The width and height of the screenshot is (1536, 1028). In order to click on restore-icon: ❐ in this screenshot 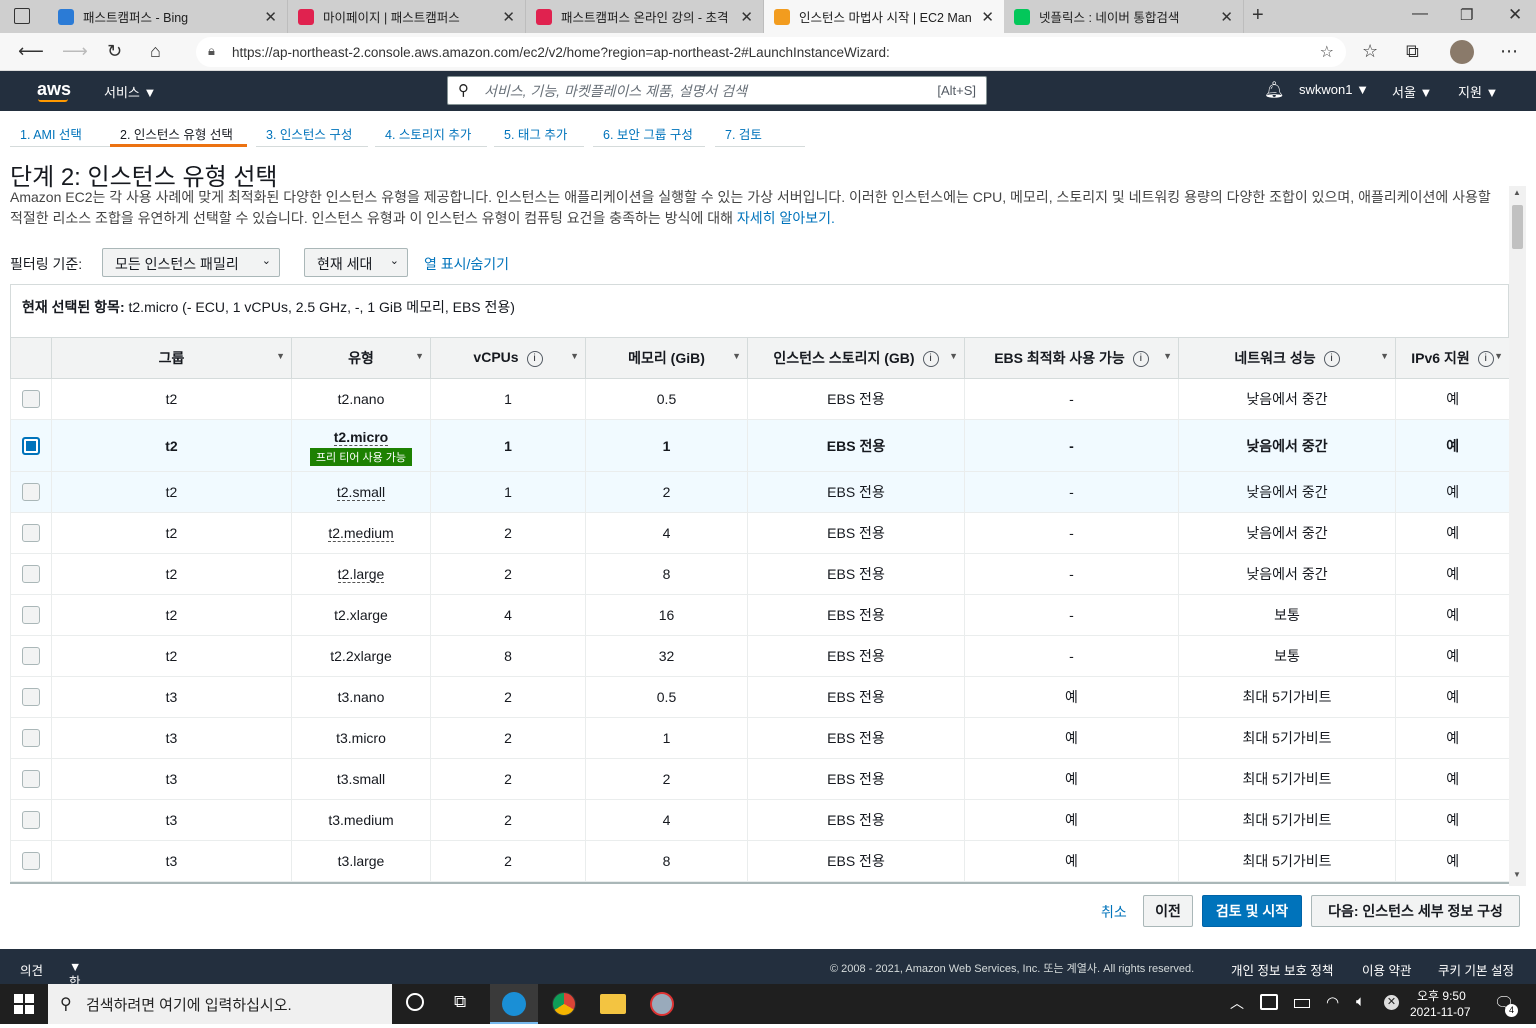, I will do `click(1466, 15)`.